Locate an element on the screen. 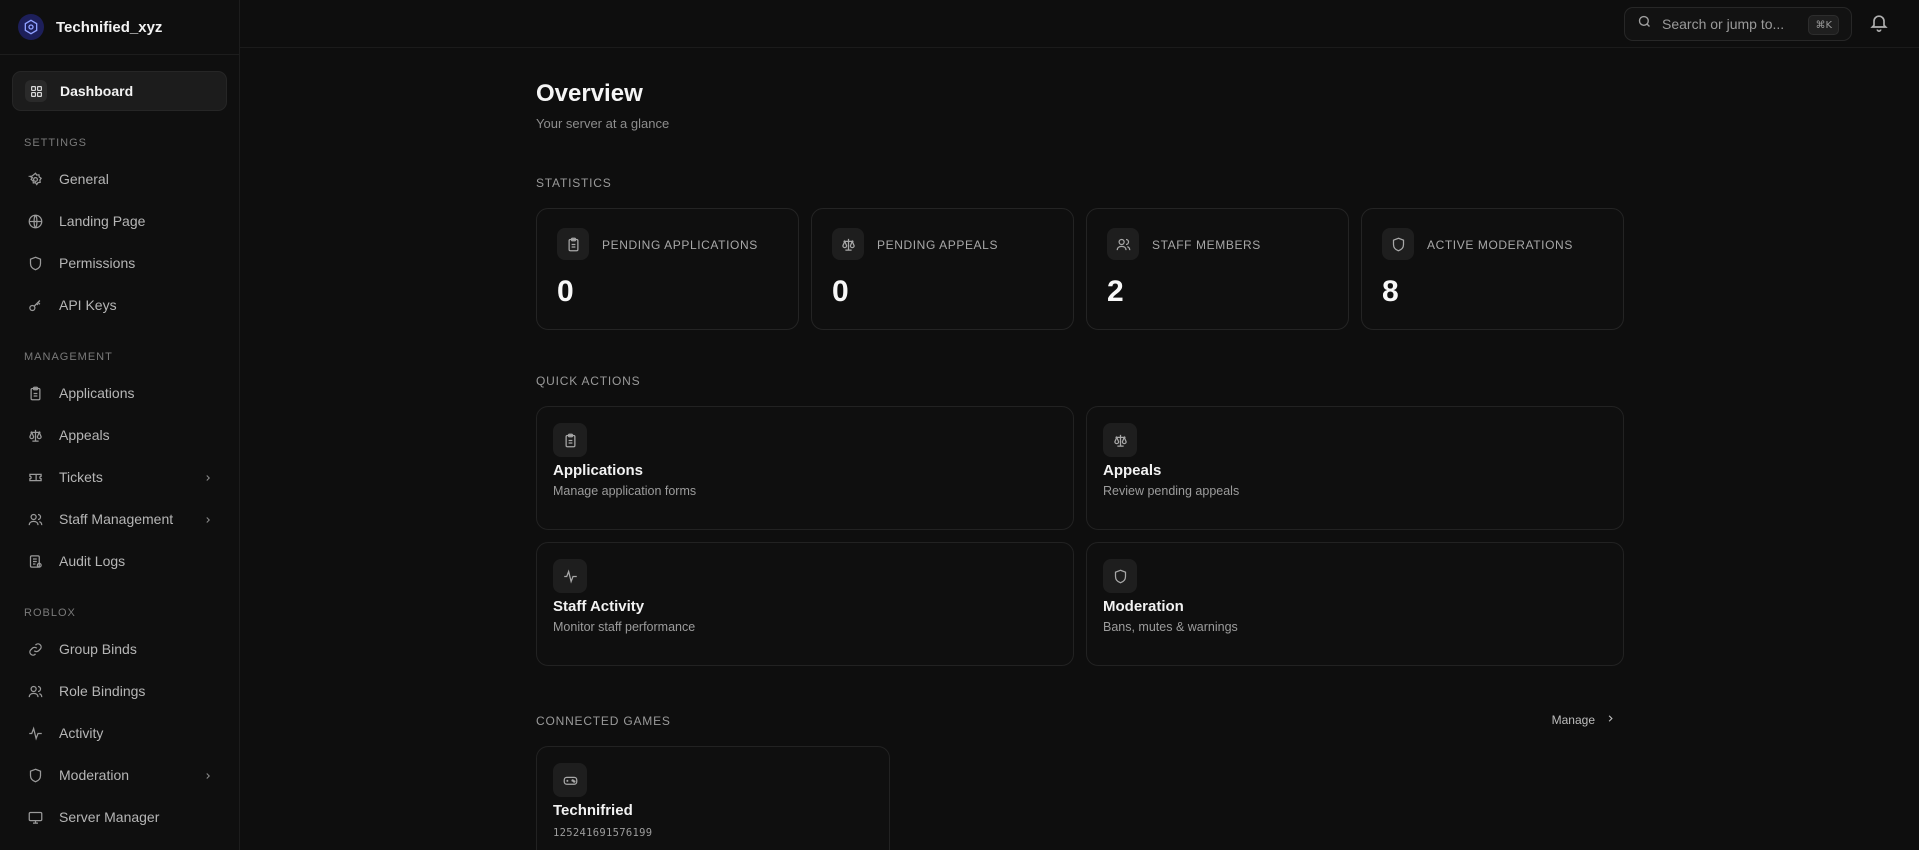  globe-icon is located at coordinates (35, 221).